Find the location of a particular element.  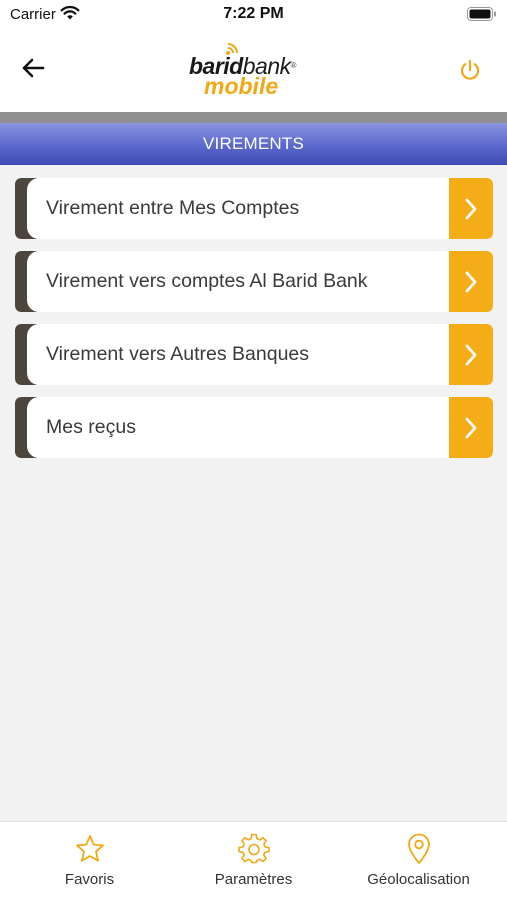

logout-button is located at coordinates (470, 72).